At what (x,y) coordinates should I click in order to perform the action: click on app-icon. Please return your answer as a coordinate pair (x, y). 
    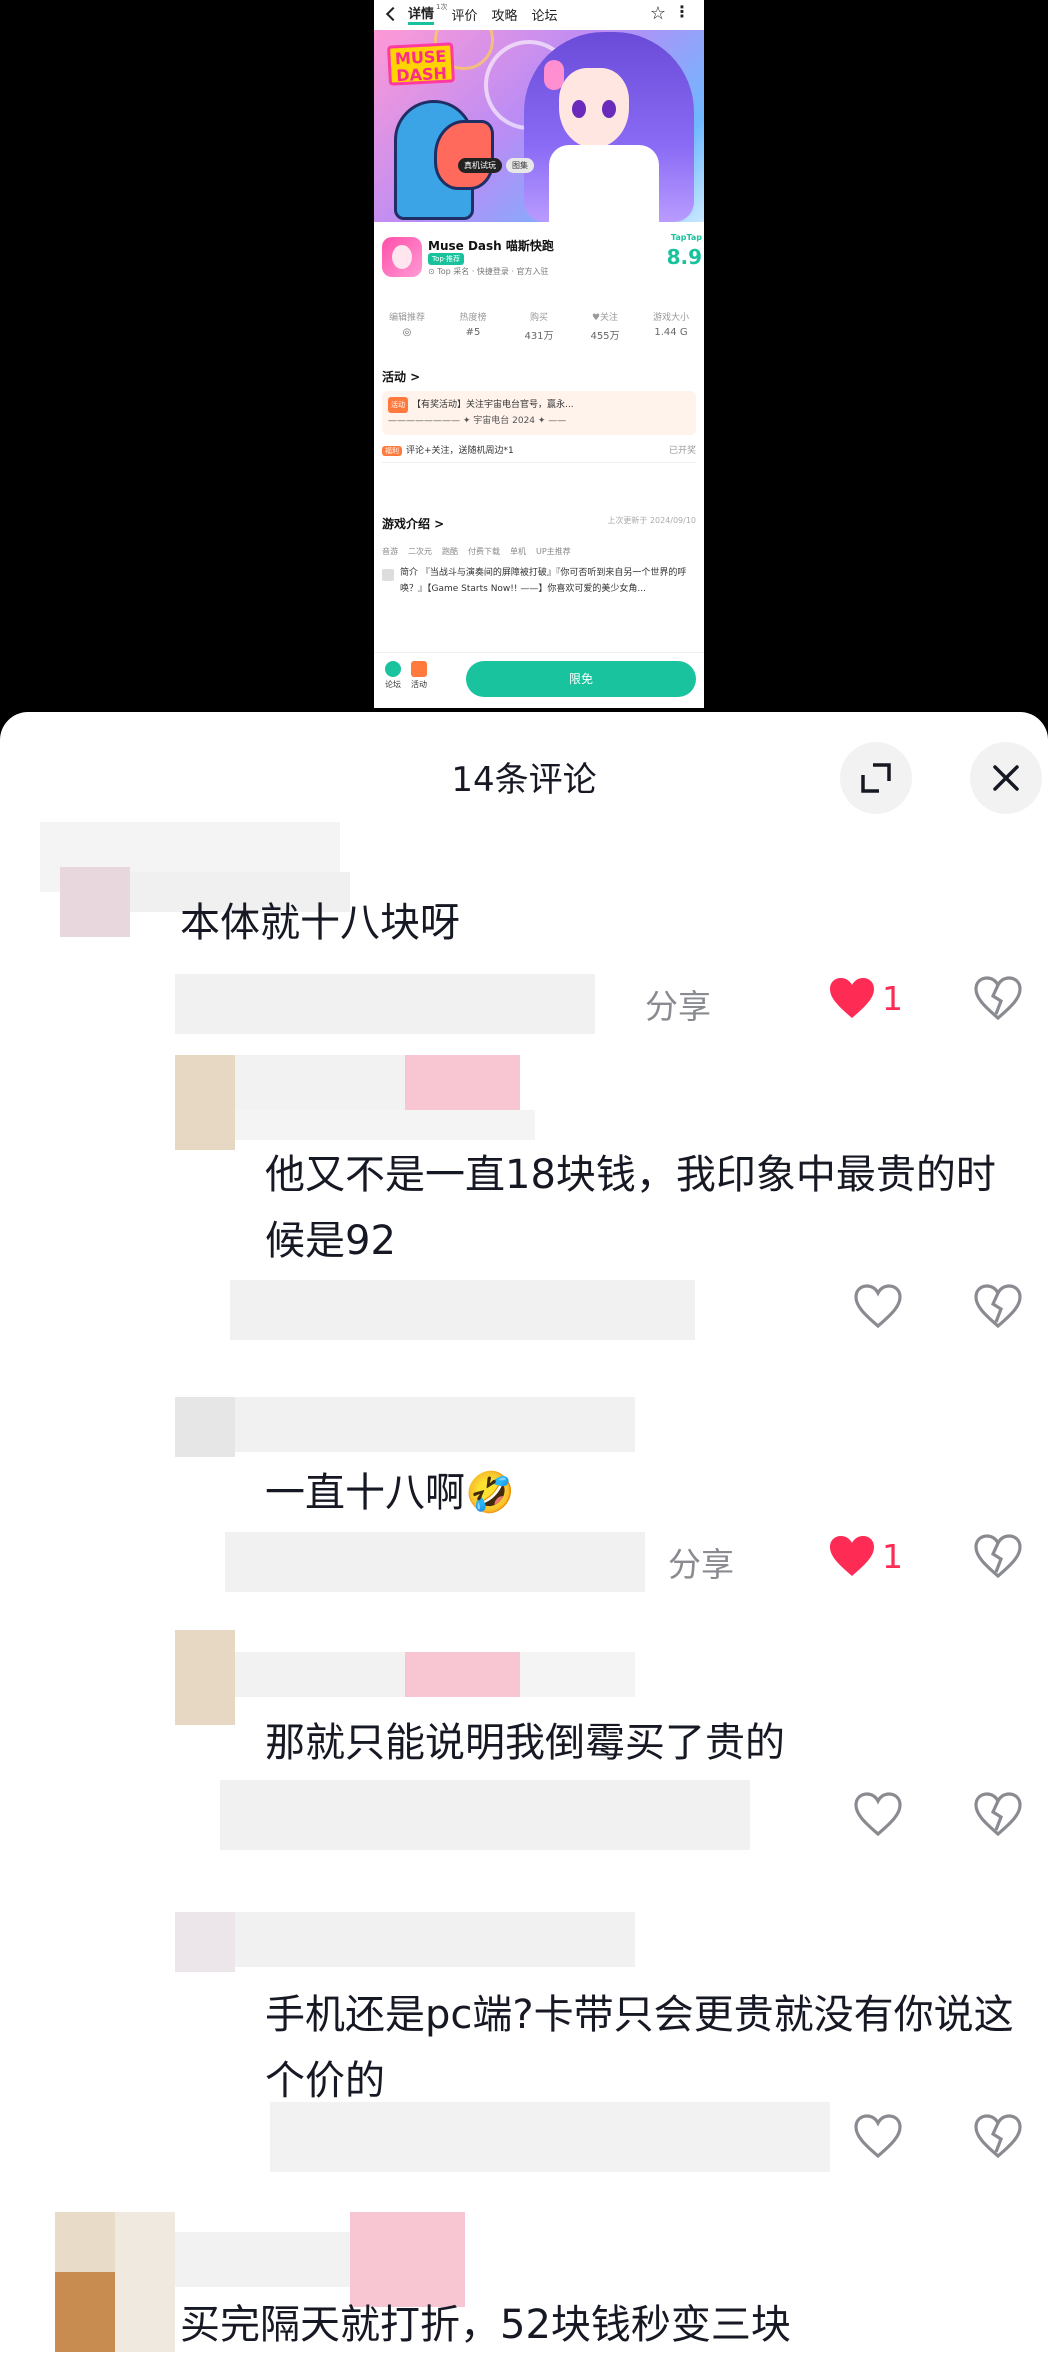
    Looking at the image, I should click on (402, 257).